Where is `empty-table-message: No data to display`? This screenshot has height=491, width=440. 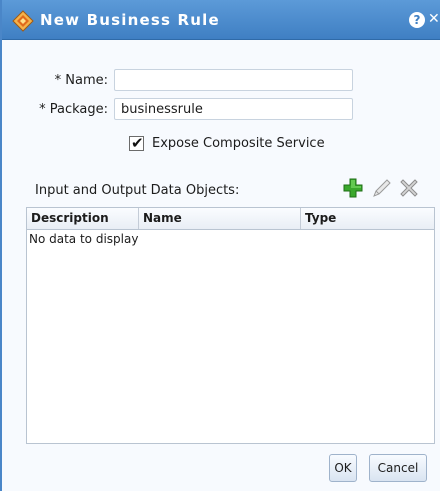
empty-table-message: No data to display is located at coordinates (84, 239).